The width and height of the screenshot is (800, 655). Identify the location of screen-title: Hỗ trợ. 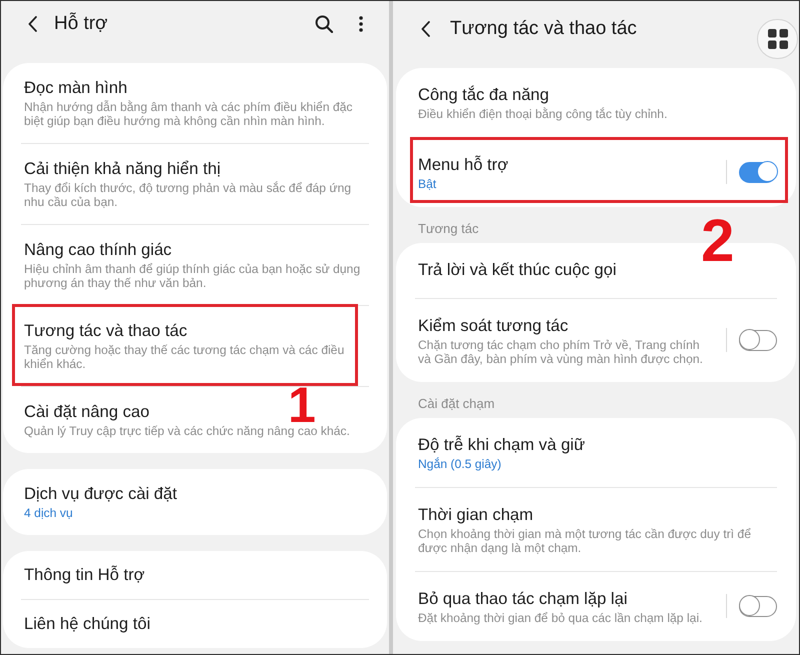
(81, 24).